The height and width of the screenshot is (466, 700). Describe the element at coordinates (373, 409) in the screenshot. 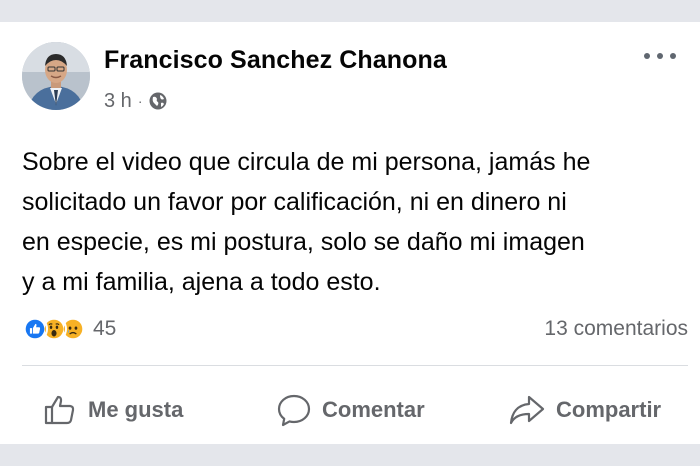

I see `comment-label: Comentar` at that location.